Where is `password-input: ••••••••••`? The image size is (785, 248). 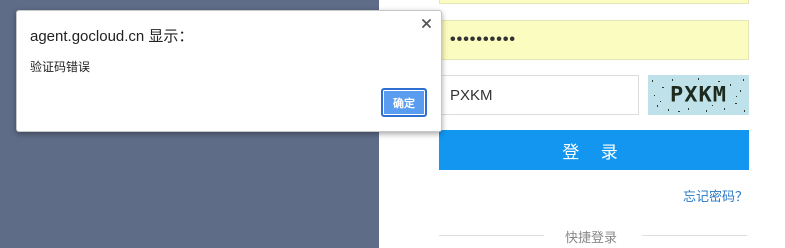 password-input: •••••••••• is located at coordinates (594, 40).